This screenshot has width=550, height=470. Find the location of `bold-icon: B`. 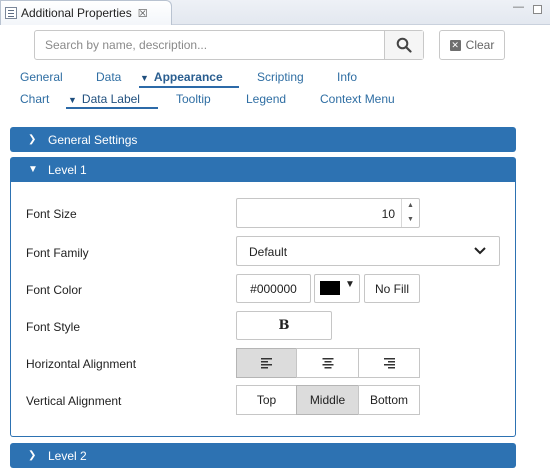

bold-icon: B is located at coordinates (284, 325).